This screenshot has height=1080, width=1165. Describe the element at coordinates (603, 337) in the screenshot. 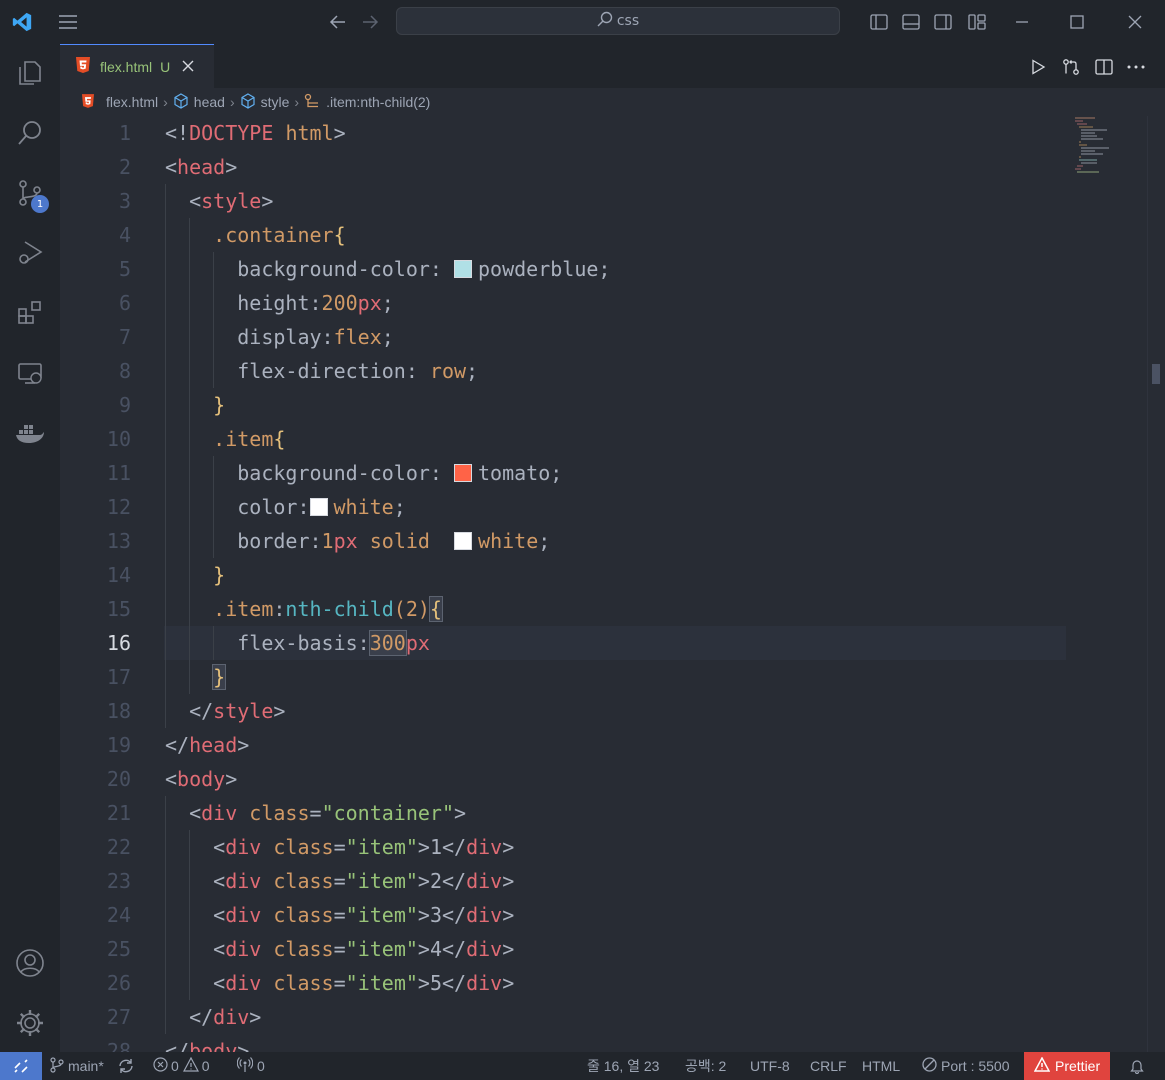

I see `code-line: 7 display:flex;` at that location.